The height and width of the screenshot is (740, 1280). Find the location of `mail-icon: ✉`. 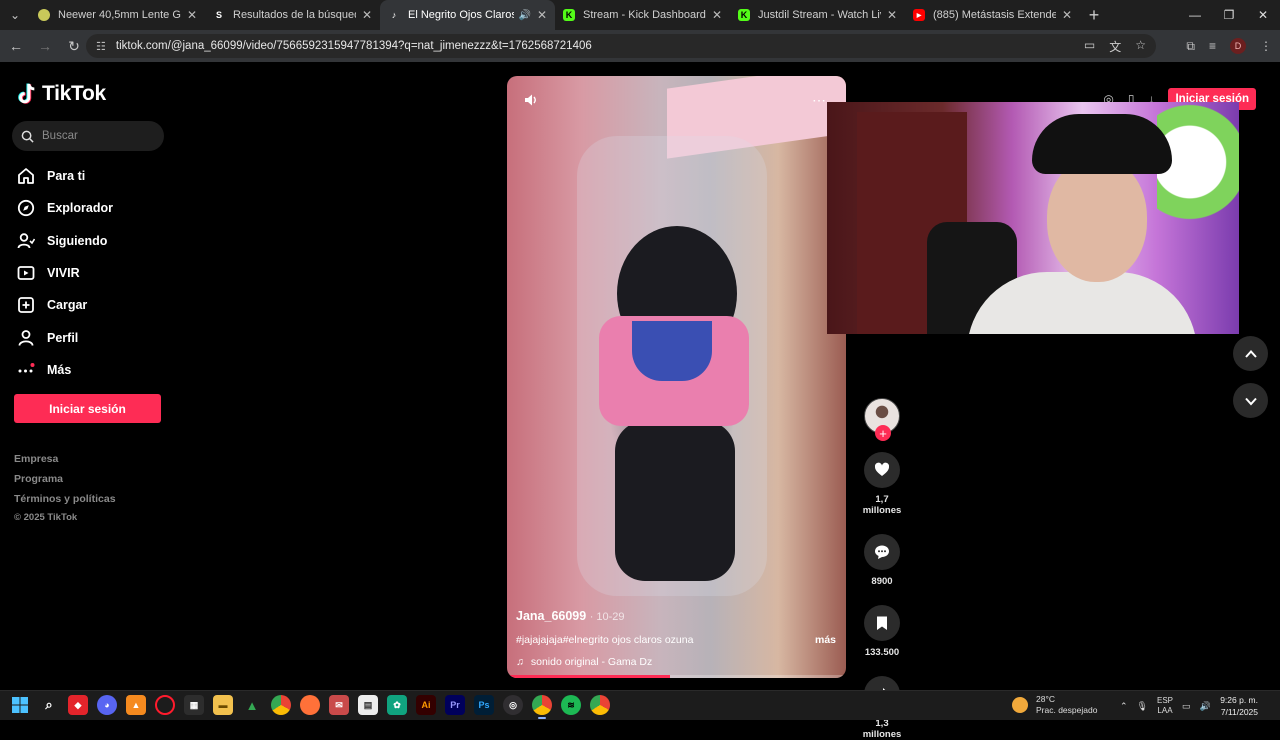

mail-icon: ✉ is located at coordinates (339, 705).